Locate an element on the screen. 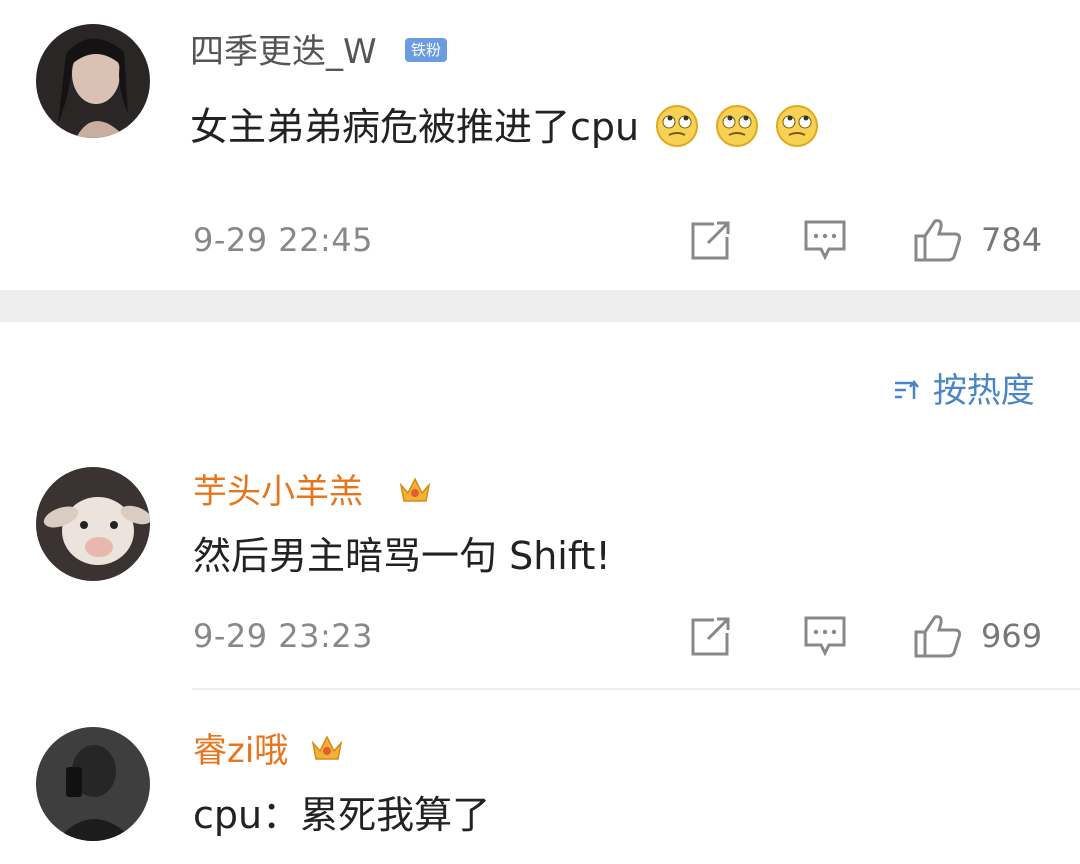  like-count: 969 is located at coordinates (1012, 636).